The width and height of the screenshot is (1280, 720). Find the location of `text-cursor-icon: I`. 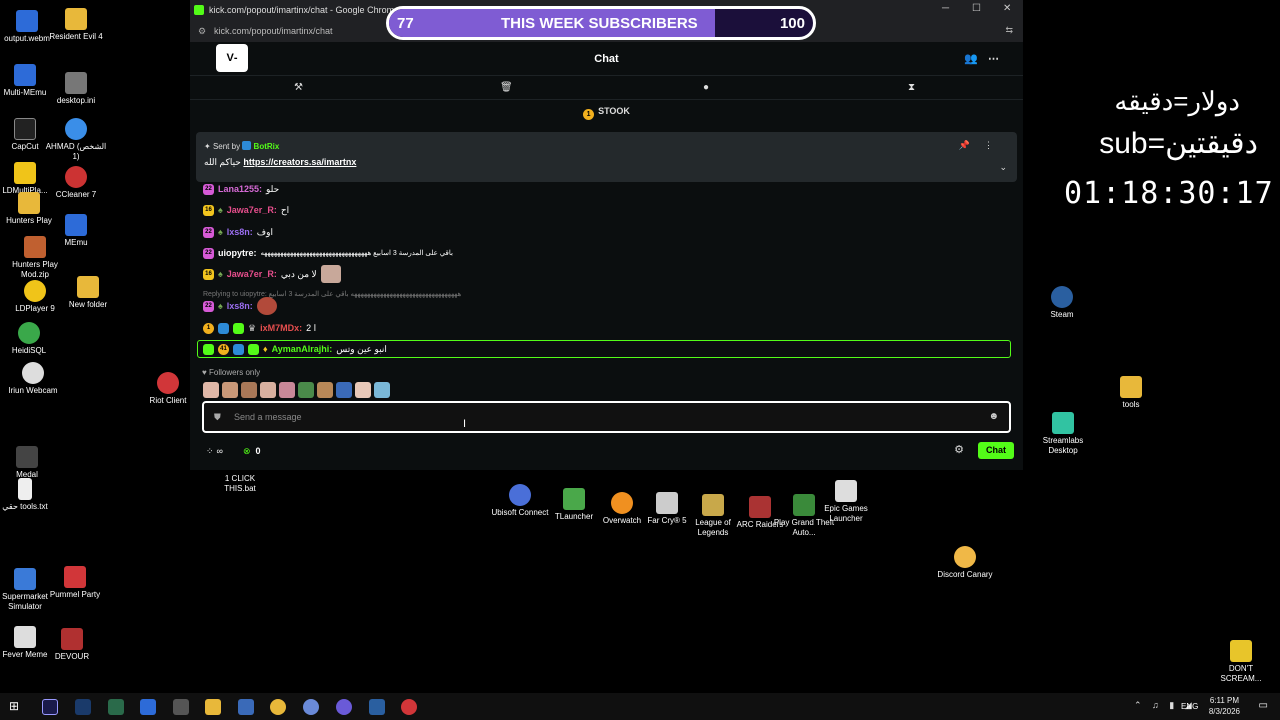

text-cursor-icon: I is located at coordinates (465, 424).